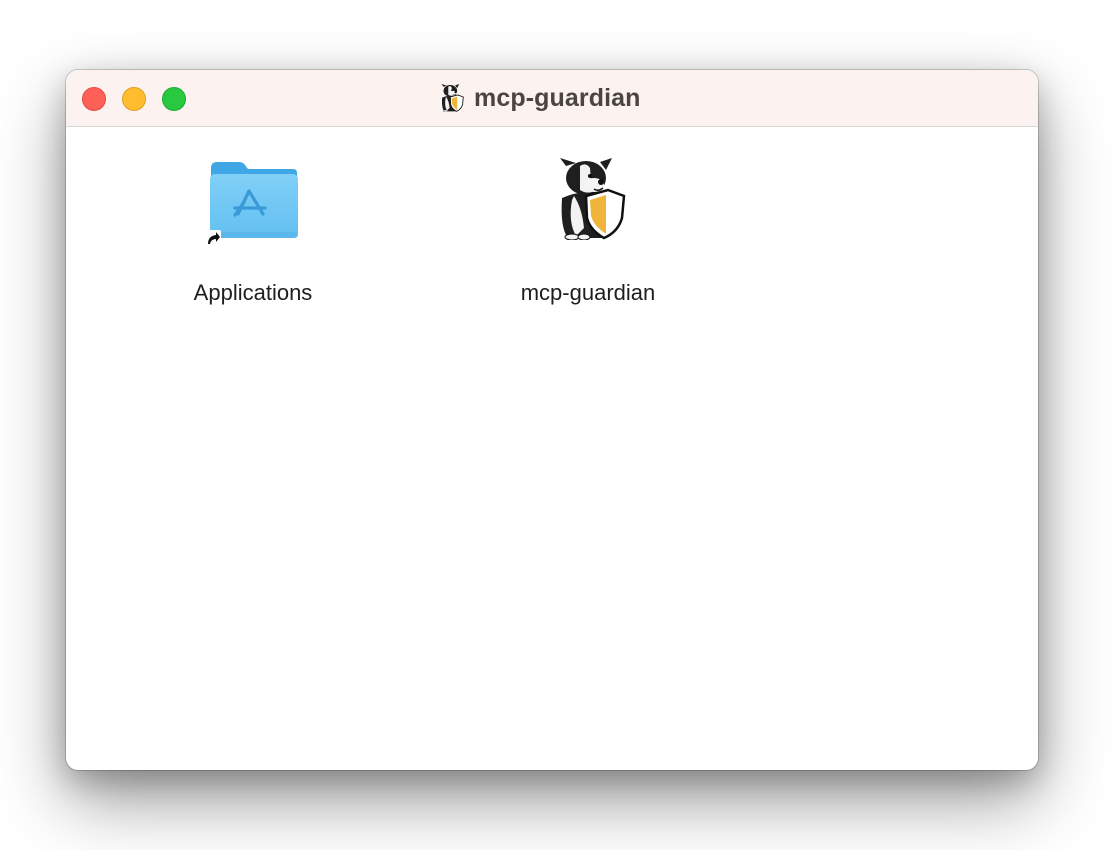 The width and height of the screenshot is (1112, 850). What do you see at coordinates (94, 99) in the screenshot?
I see `close-button` at bounding box center [94, 99].